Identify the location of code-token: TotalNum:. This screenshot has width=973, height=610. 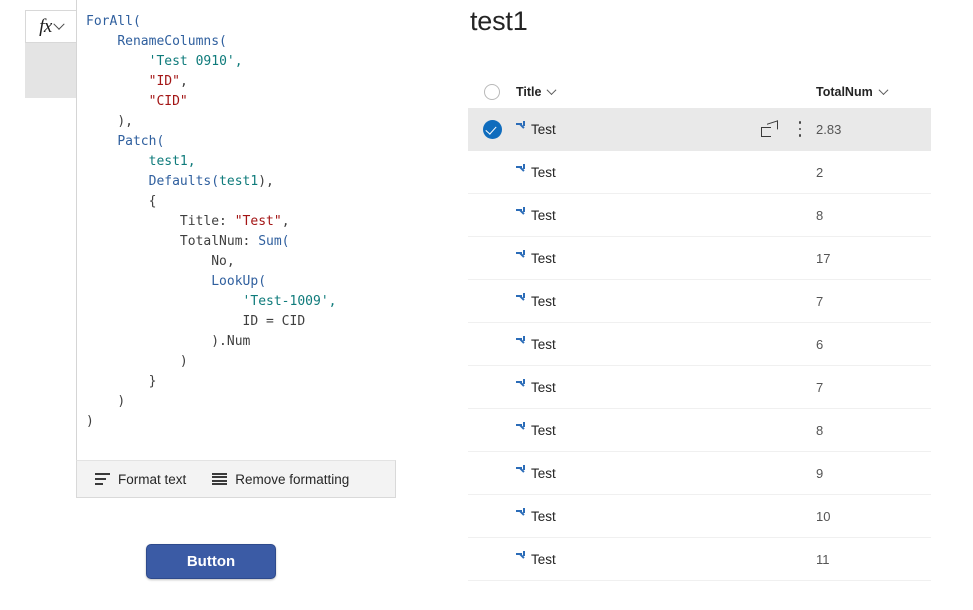
(219, 241).